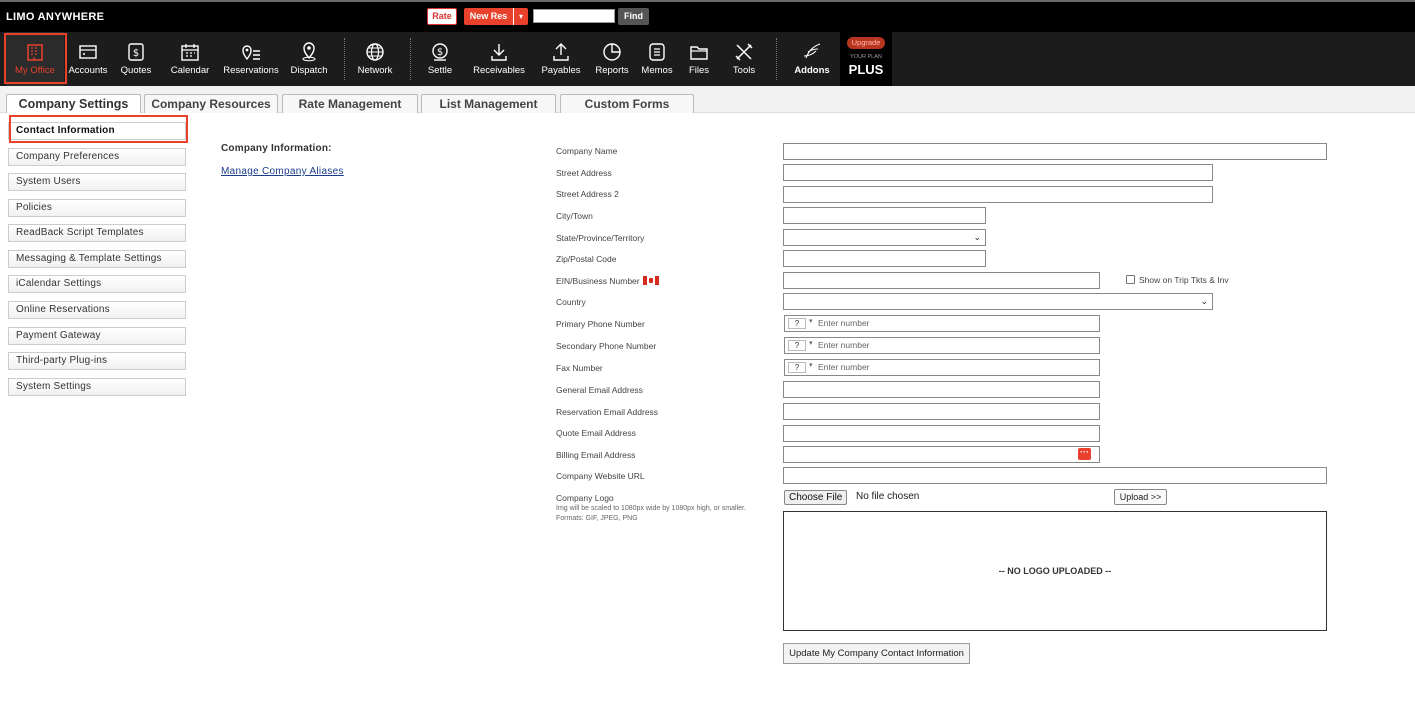 This screenshot has width=1415, height=709. I want to click on sidebar-item-payment-gateway: Payment Gateway, so click(97, 336).